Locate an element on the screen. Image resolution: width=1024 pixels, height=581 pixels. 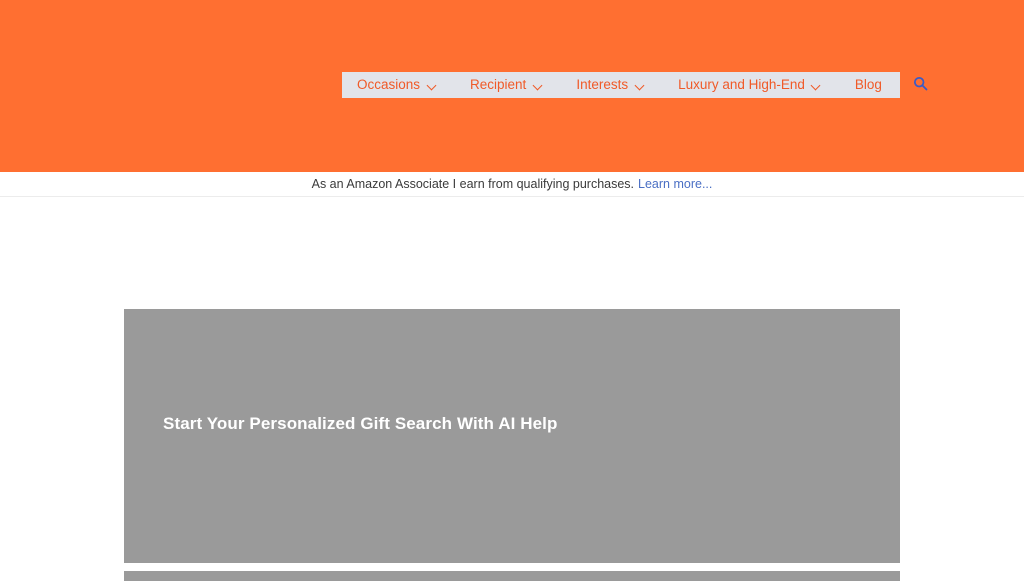
content-block-placeholder is located at coordinates (512, 576).